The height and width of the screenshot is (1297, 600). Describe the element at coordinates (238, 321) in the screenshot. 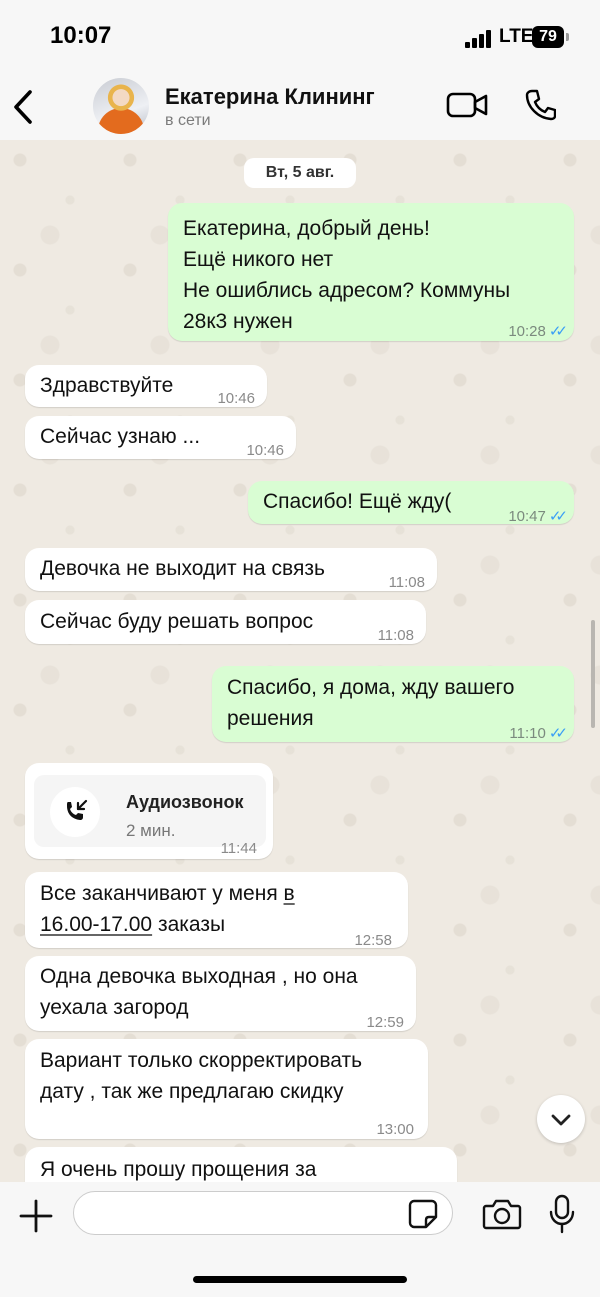

I see `message-text: 28к3 нужен` at that location.